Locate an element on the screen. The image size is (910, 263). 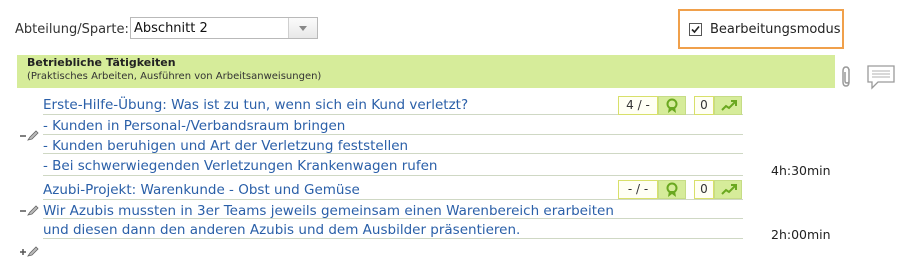
checkmark-icon is located at coordinates (695, 29).